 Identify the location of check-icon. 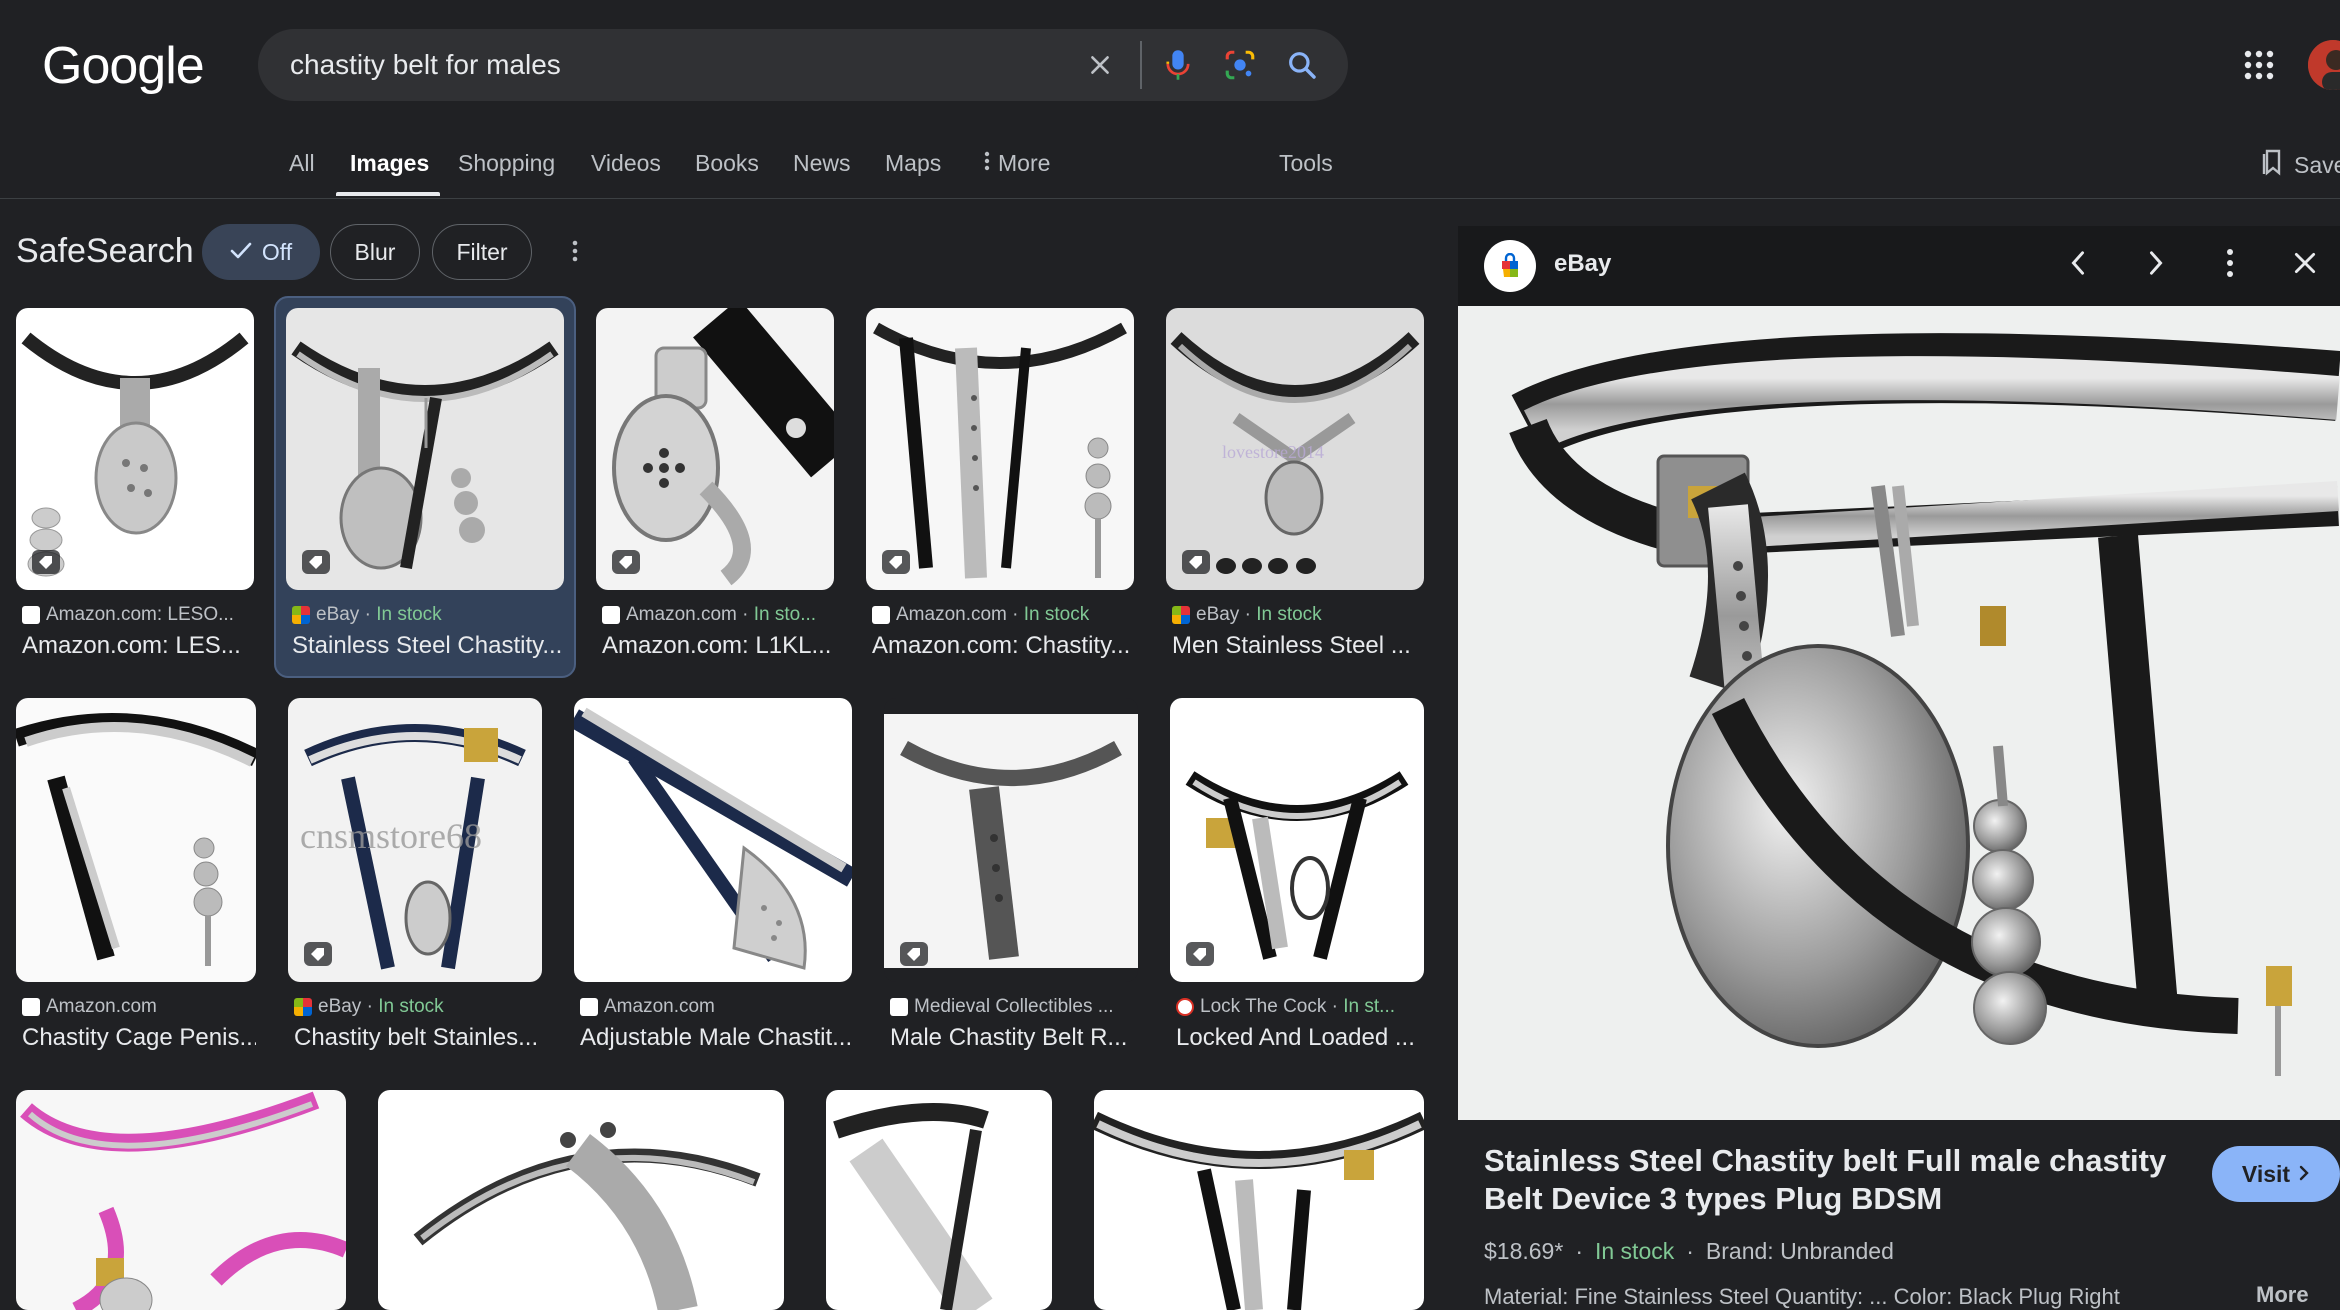
(241, 252).